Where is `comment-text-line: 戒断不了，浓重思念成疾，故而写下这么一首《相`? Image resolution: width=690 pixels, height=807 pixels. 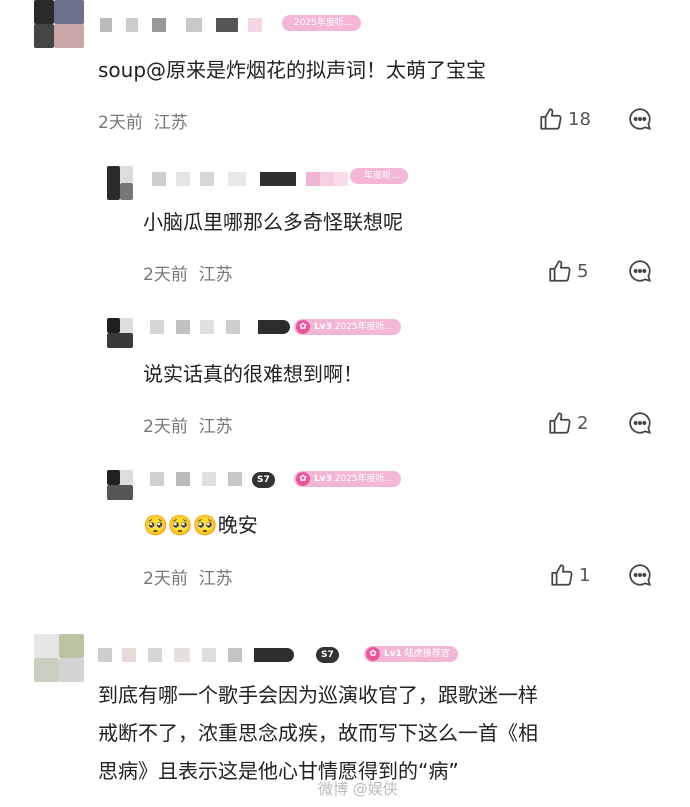
comment-text-line: 戒断不了，浓重思念成疾，故而写下这么一首《相 is located at coordinates (318, 733).